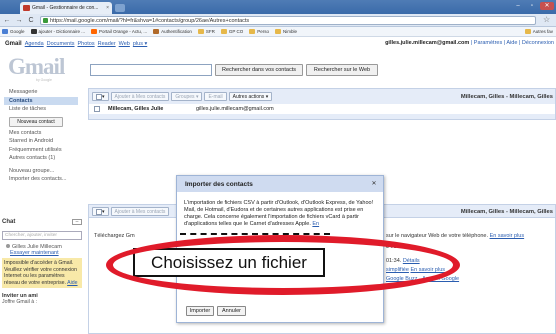 Image resolution: width=556 pixels, height=334 pixels. What do you see at coordinates (151, 70) in the screenshot?
I see `search-input` at bounding box center [151, 70].